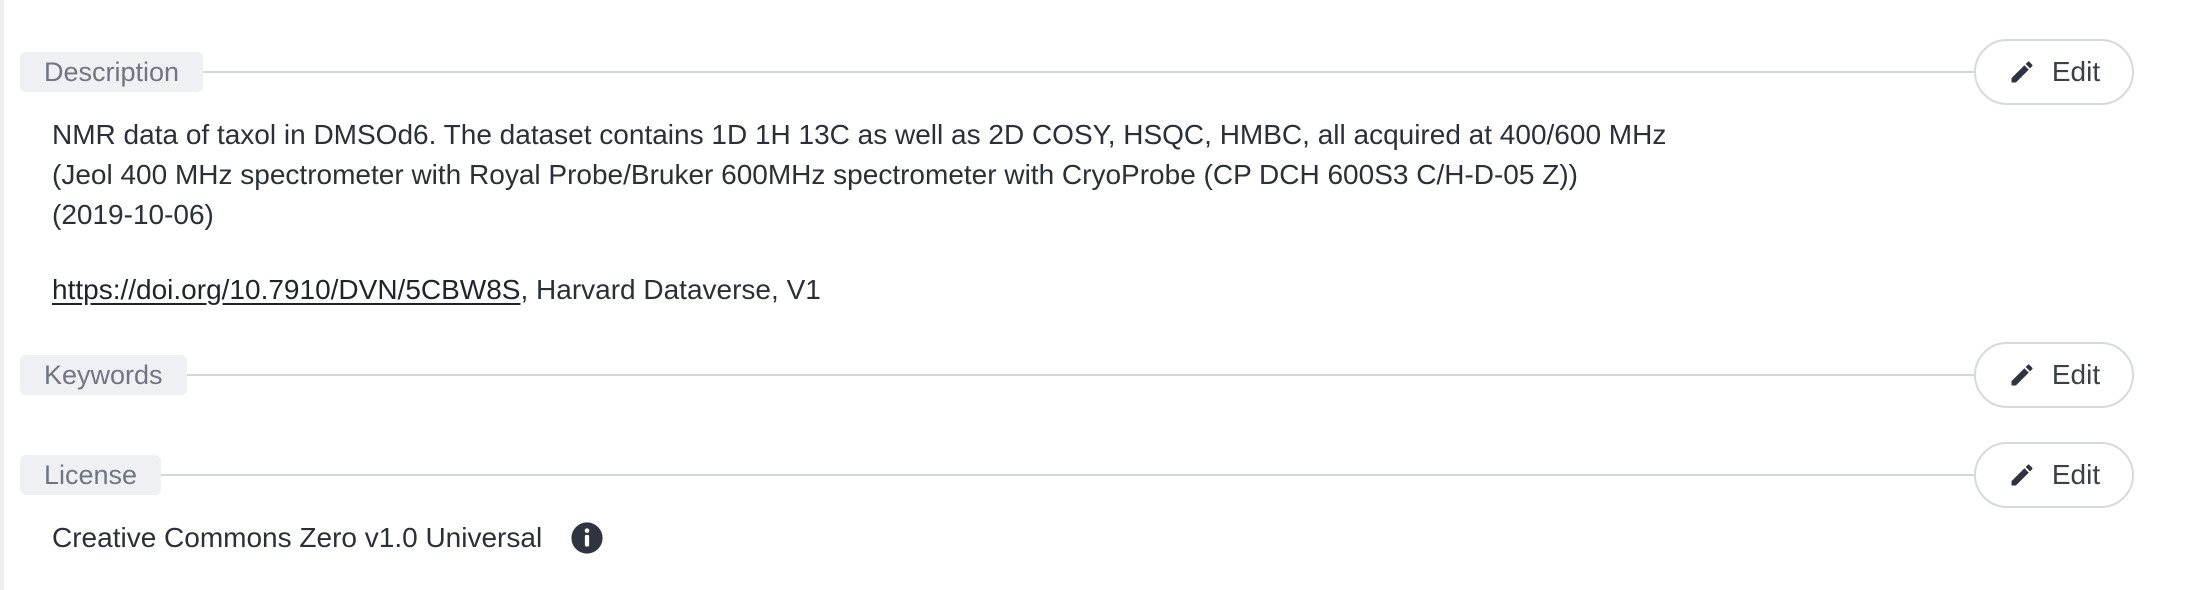 Image resolution: width=2186 pixels, height=590 pixels. I want to click on description-header: Description Edit, so click(1077, 72).